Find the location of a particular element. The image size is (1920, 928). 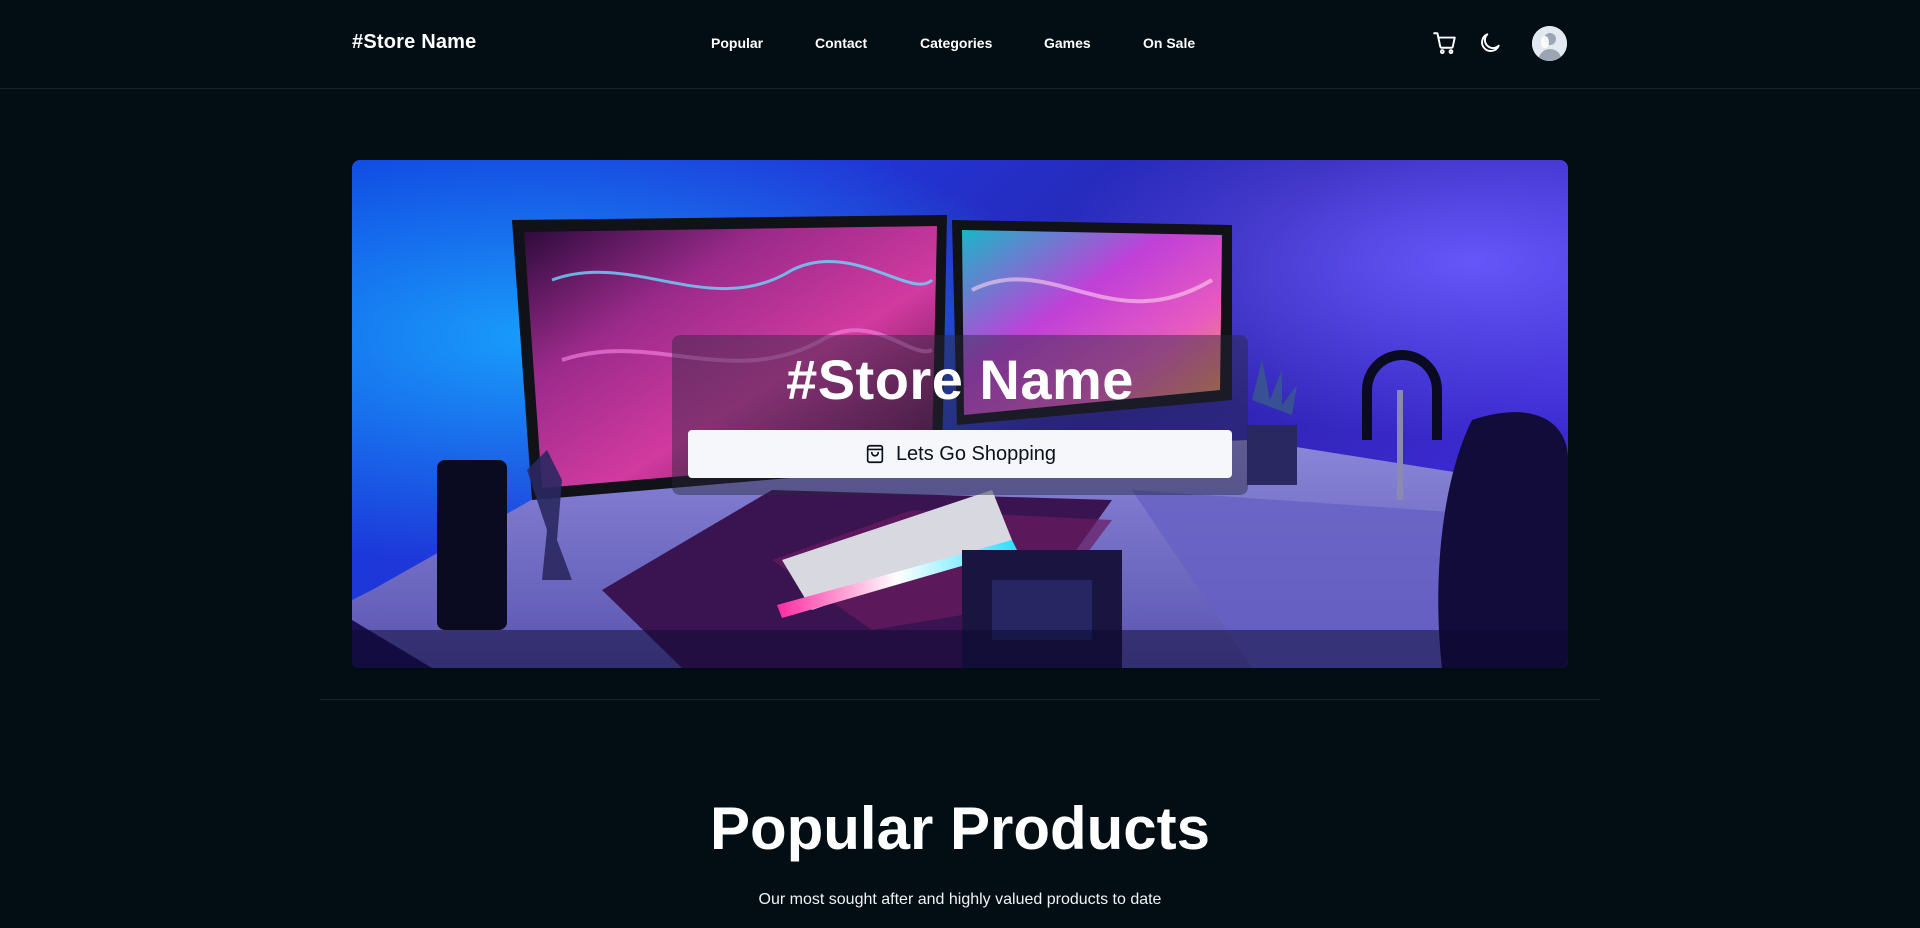

avatar is located at coordinates (1549, 43).